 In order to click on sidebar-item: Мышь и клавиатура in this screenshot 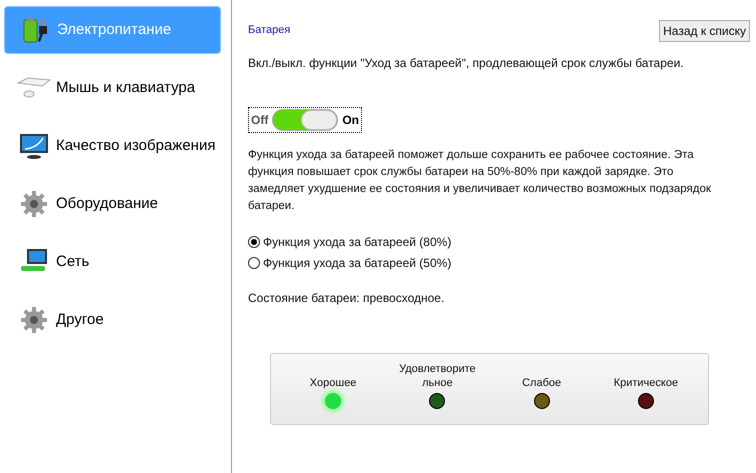, I will do `click(115, 88)`.